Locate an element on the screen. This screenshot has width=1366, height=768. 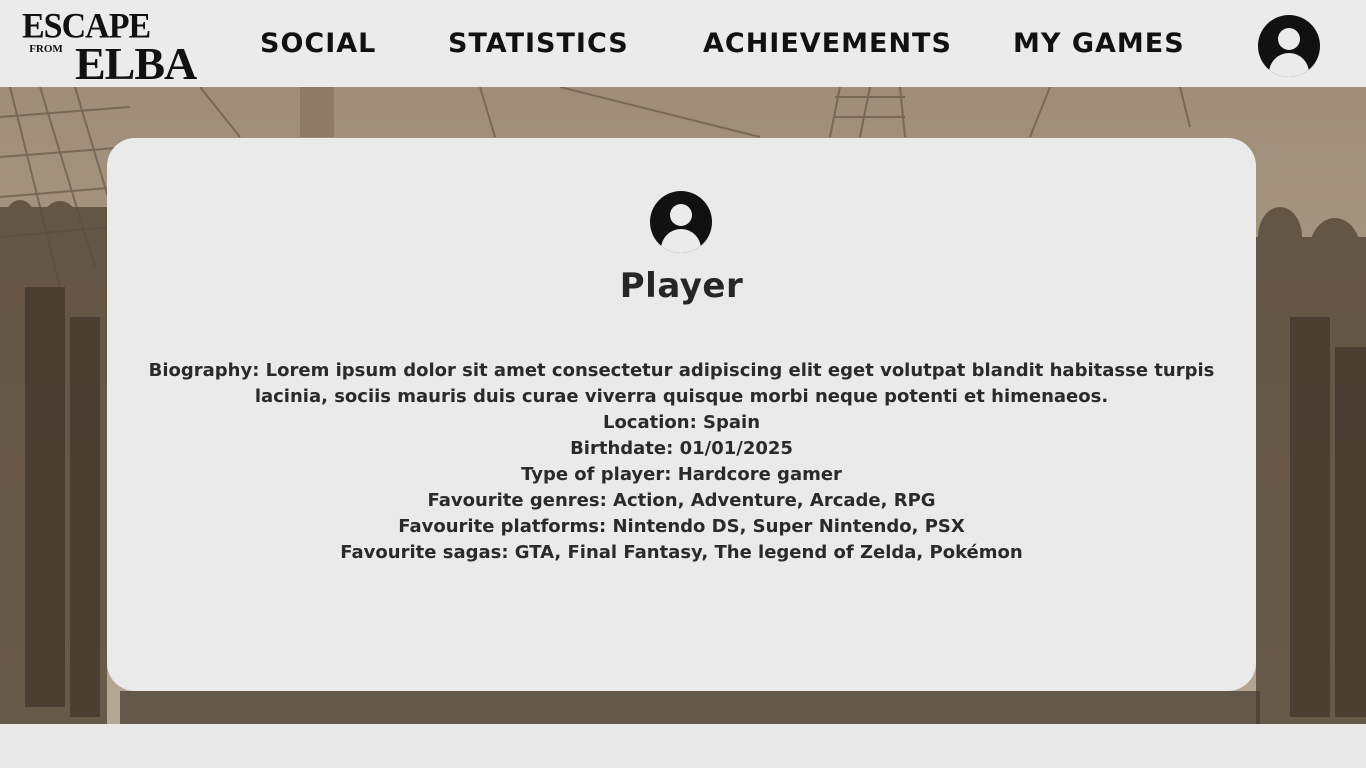
logo-line-from: FROM is located at coordinates (46, 49).